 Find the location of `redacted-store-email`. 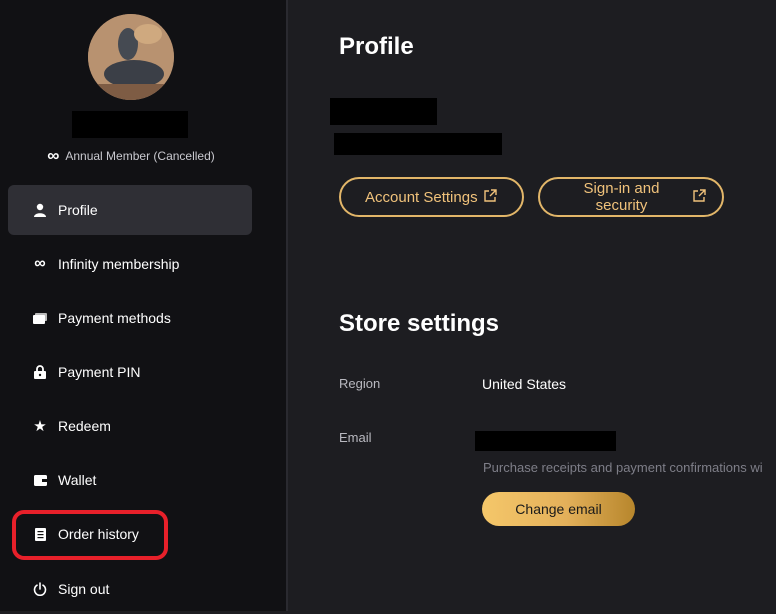

redacted-store-email is located at coordinates (545, 441).